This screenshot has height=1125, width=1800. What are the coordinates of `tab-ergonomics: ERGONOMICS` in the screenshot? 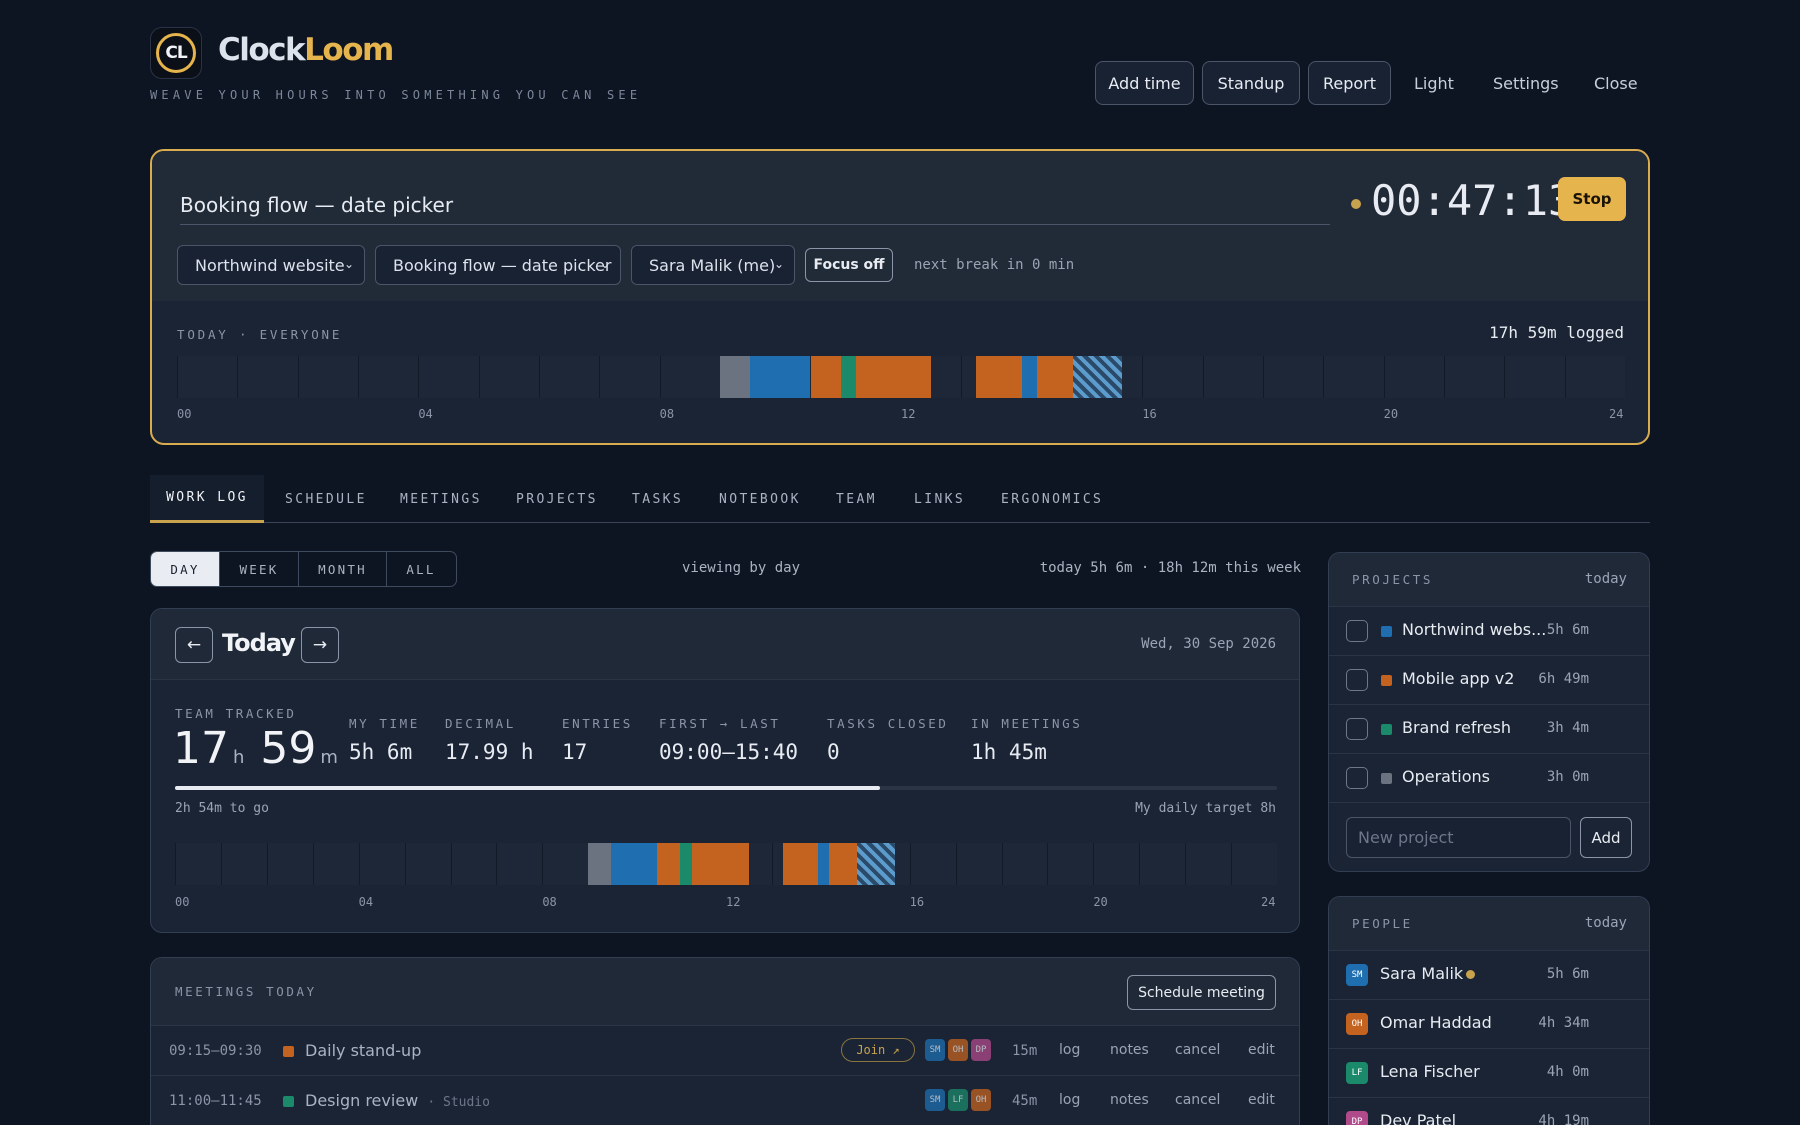 It's located at (1052, 499).